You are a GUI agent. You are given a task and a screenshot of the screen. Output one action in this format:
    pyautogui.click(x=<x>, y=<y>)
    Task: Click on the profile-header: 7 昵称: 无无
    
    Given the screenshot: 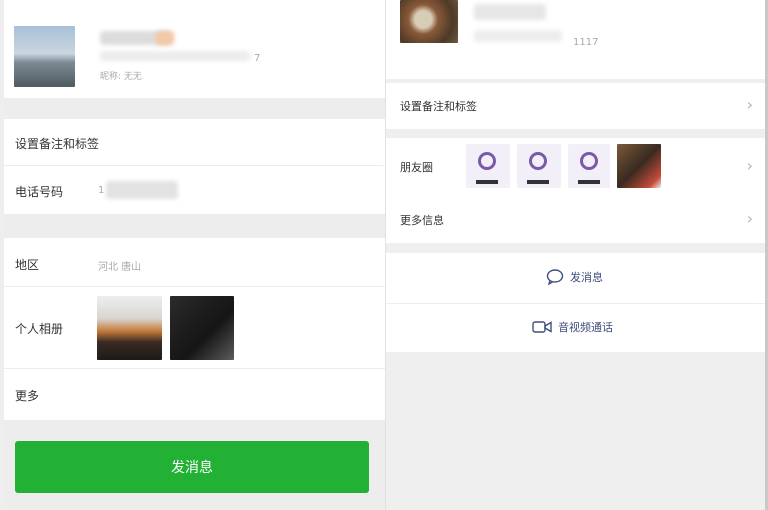 What is the action you would take?
    pyautogui.click(x=194, y=54)
    